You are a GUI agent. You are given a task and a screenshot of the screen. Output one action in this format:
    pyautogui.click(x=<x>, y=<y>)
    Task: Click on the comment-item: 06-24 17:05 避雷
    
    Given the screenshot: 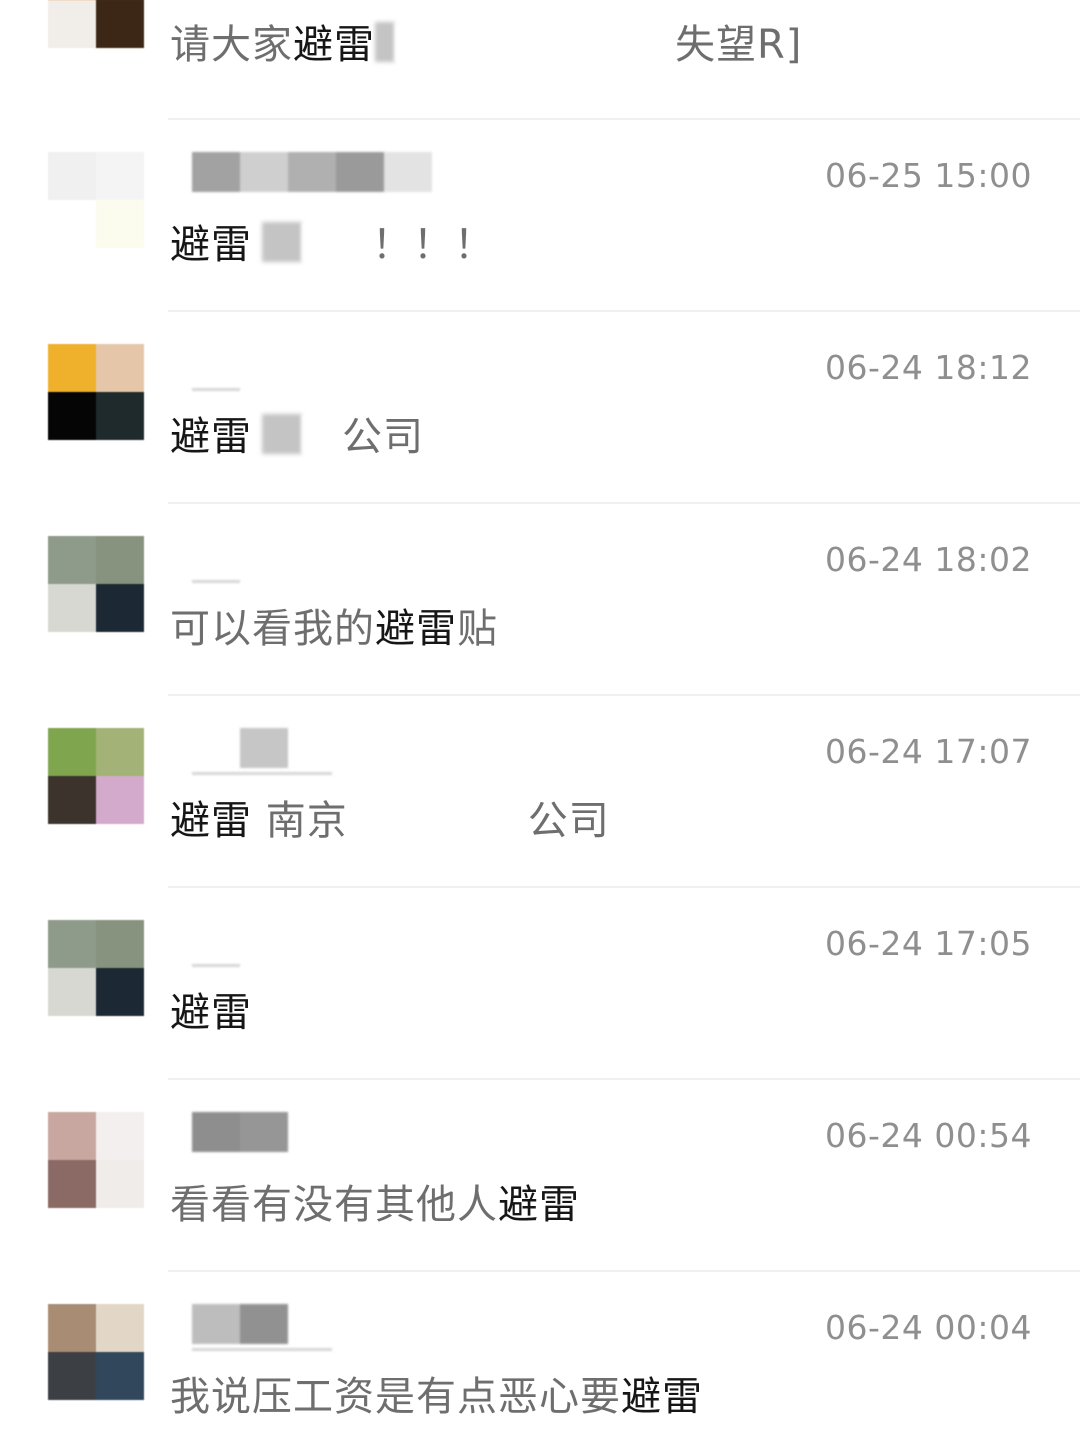 What is the action you would take?
    pyautogui.click(x=540, y=1016)
    